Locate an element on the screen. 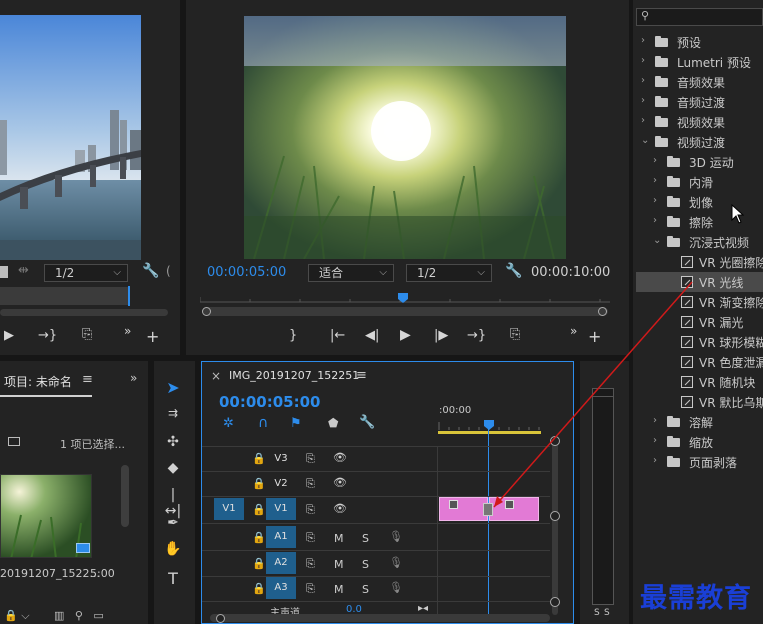  drag-arrow-line is located at coordinates (593, 394).